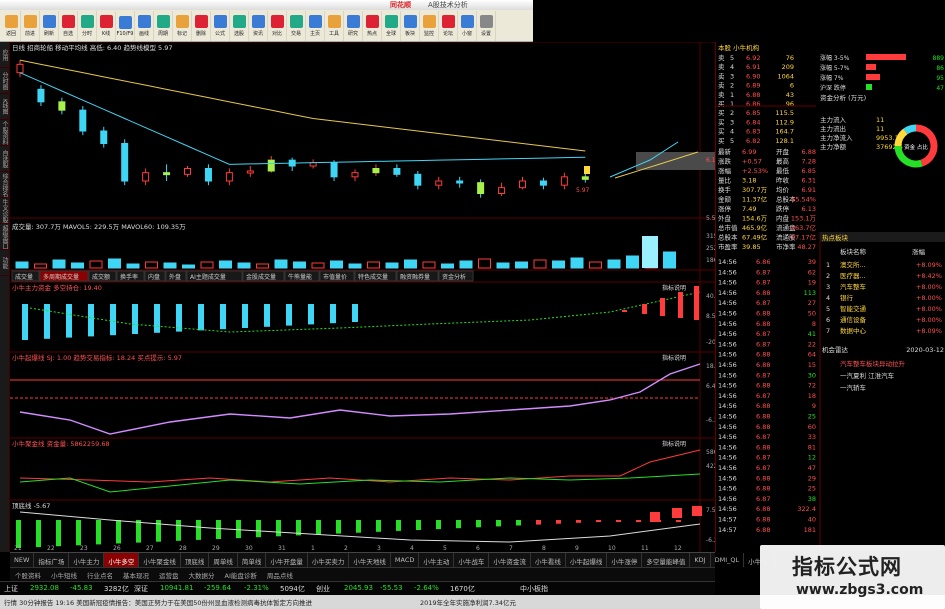  What do you see at coordinates (812, 489) in the screenshot?
I see `trade-volume: 25` at bounding box center [812, 489].